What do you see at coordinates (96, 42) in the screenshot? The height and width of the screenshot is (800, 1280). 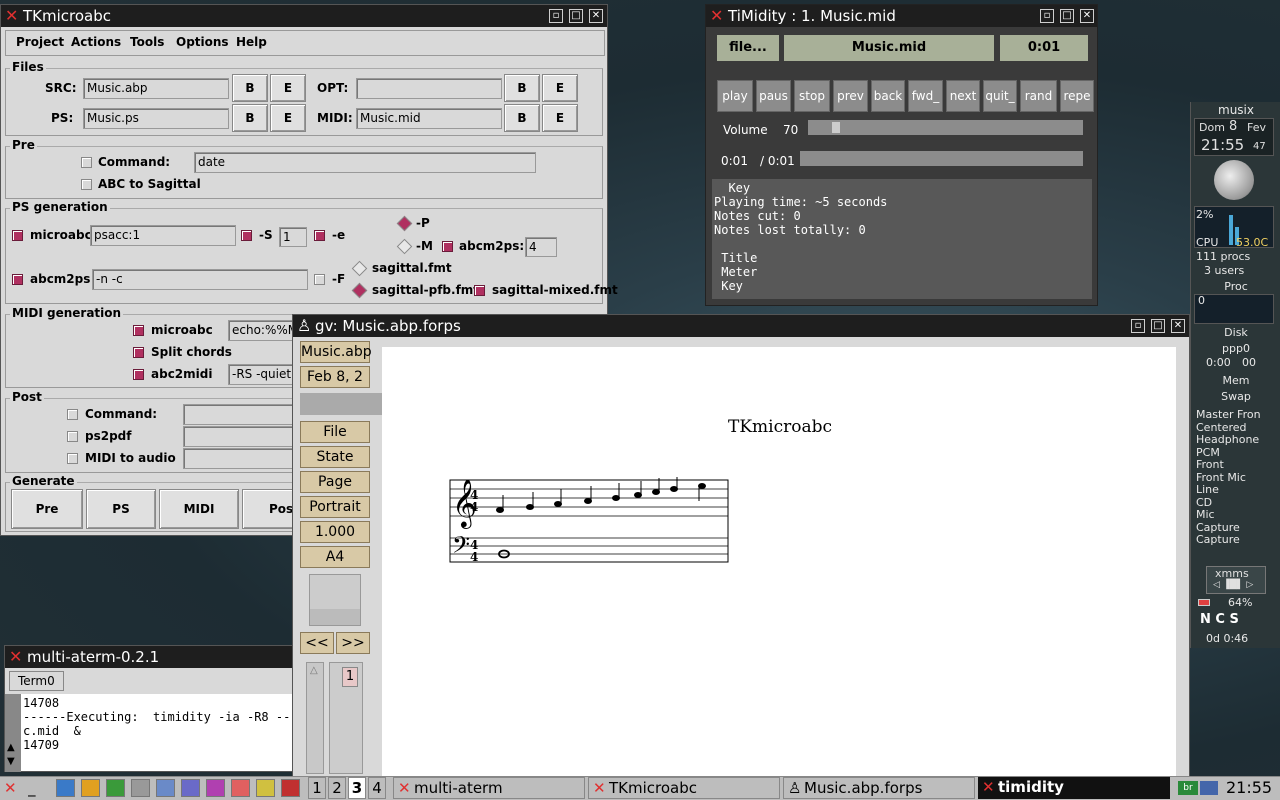 I see `menu-actions: Actions` at bounding box center [96, 42].